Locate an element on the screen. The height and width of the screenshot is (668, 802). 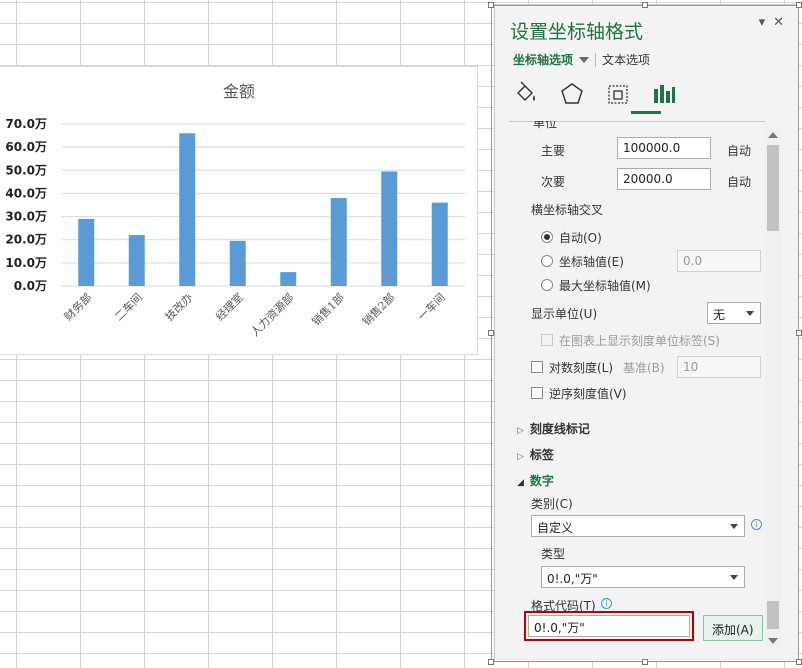
log-scale-label: 对数刻度(L) is located at coordinates (581, 367).